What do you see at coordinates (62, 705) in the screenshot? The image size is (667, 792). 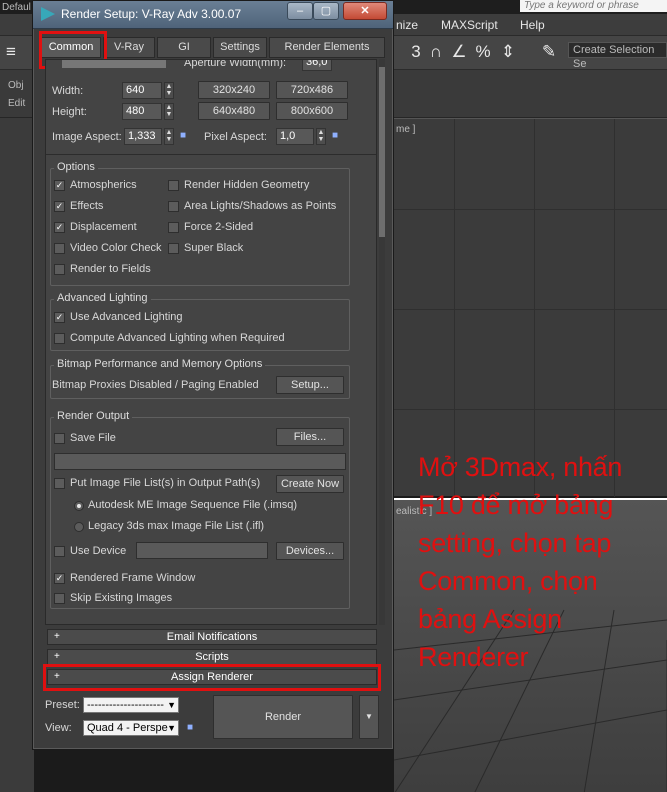 I see `preset-label: Preset:` at bounding box center [62, 705].